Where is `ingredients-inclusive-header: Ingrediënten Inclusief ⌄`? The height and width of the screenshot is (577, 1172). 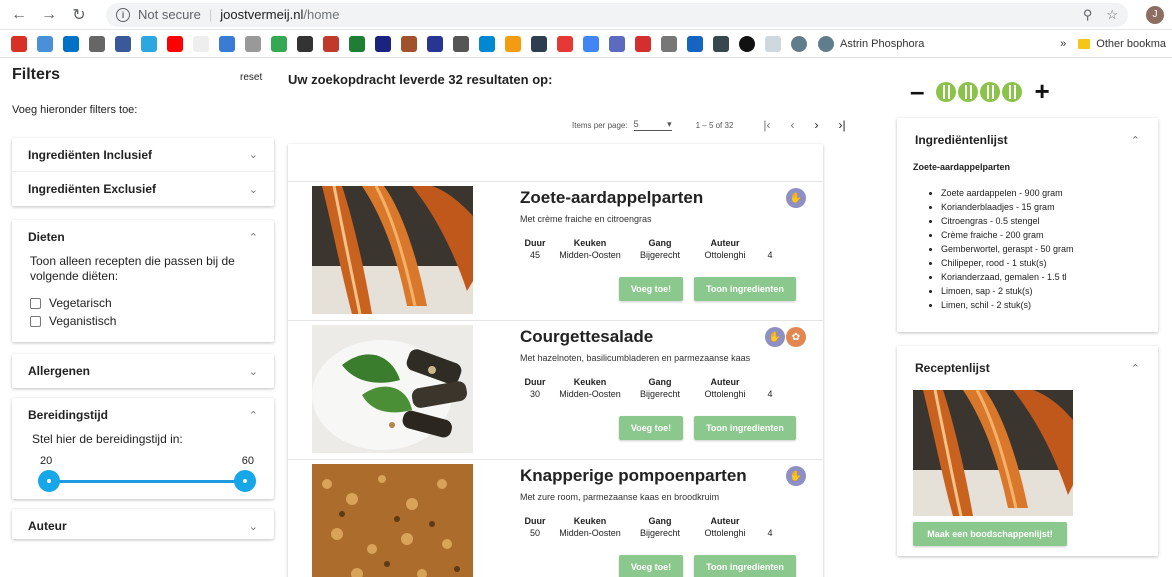 ingredients-inclusive-header: Ingrediënten Inclusief ⌄ is located at coordinates (143, 155).